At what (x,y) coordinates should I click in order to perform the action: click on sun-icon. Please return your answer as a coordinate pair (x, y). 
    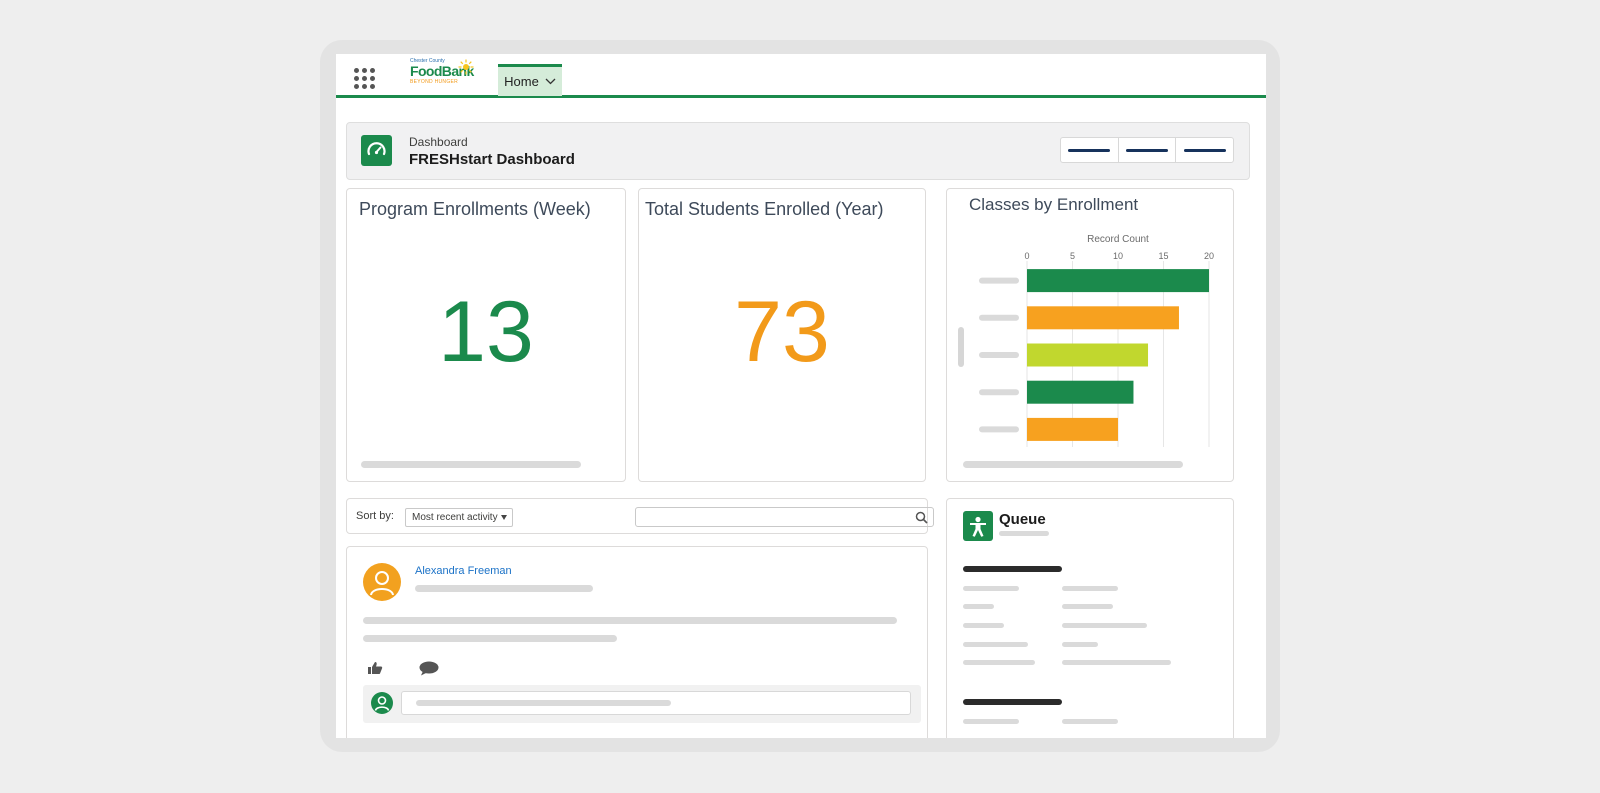
    Looking at the image, I should click on (466, 67).